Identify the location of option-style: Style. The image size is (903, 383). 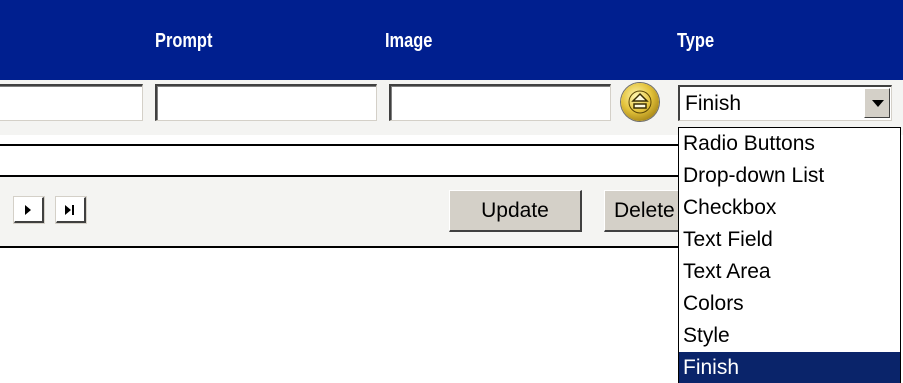
(789, 335).